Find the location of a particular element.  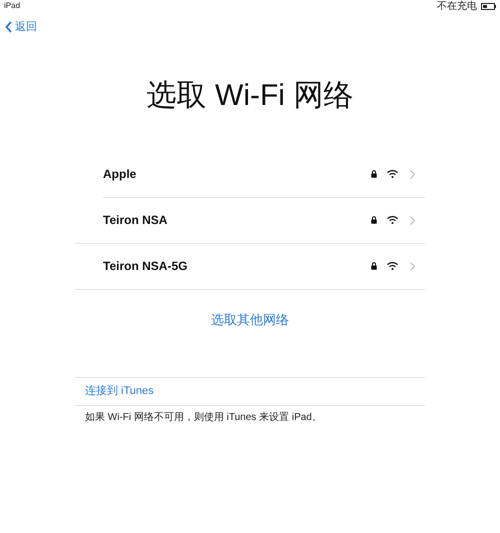

itunes-link: 连接到 iTunes is located at coordinates (119, 391).